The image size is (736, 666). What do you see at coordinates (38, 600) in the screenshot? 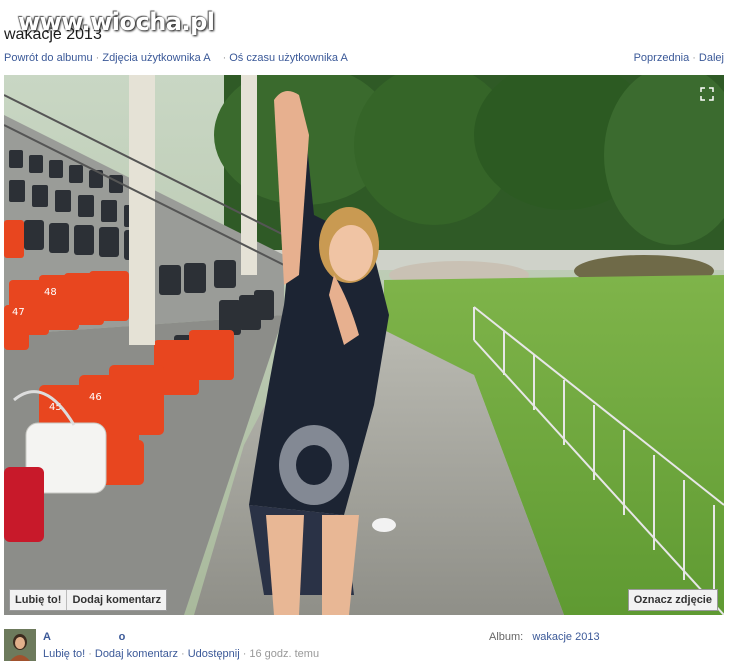
I see `like-button: Lubię to!` at bounding box center [38, 600].